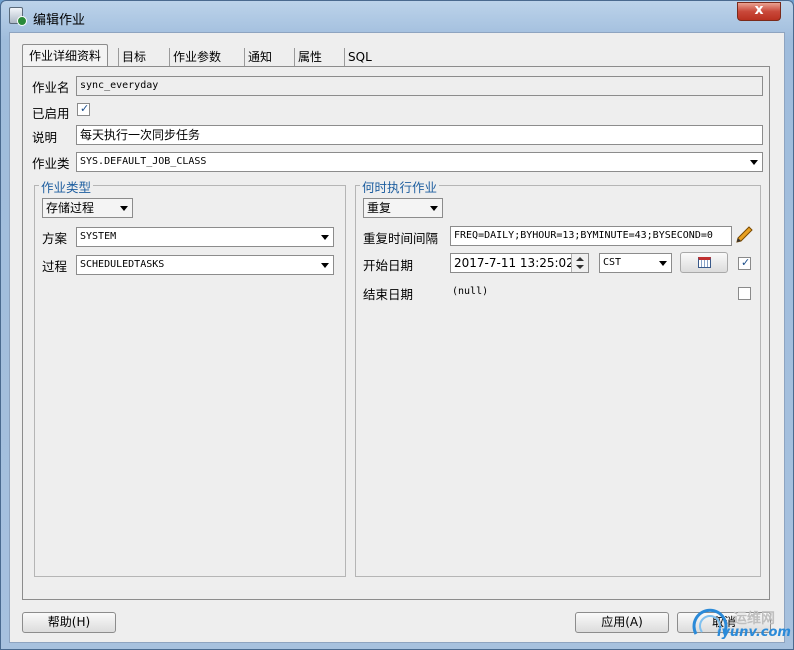 This screenshot has height=650, width=794. I want to click on schedule-group-title: 何时执行作业, so click(400, 186).